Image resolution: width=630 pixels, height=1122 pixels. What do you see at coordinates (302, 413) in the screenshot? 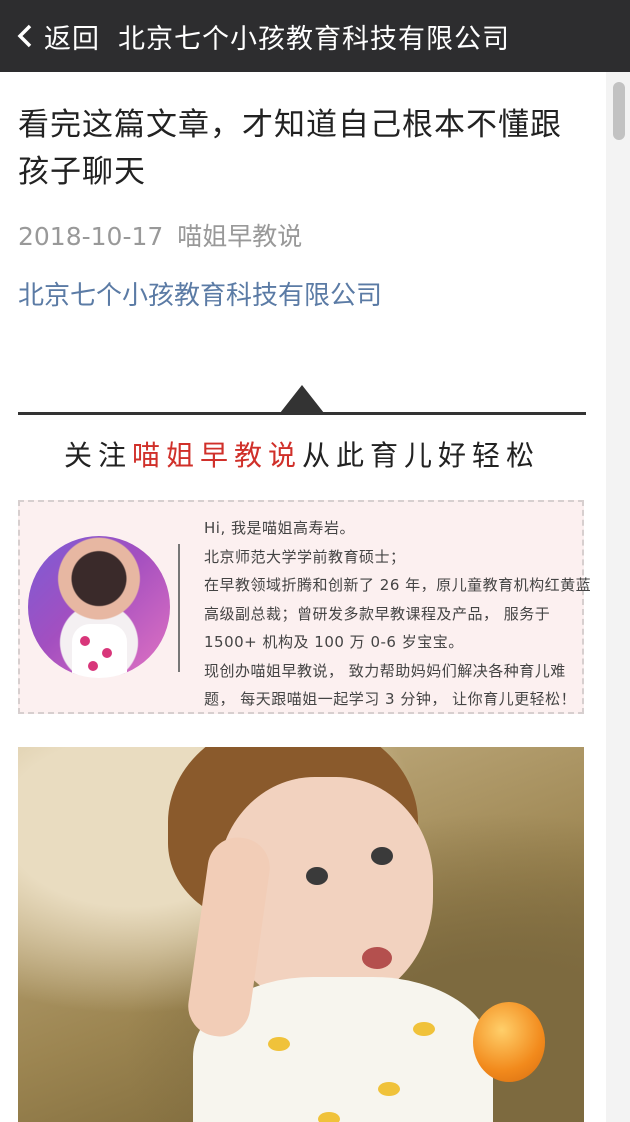
I see `divider-line` at bounding box center [302, 413].